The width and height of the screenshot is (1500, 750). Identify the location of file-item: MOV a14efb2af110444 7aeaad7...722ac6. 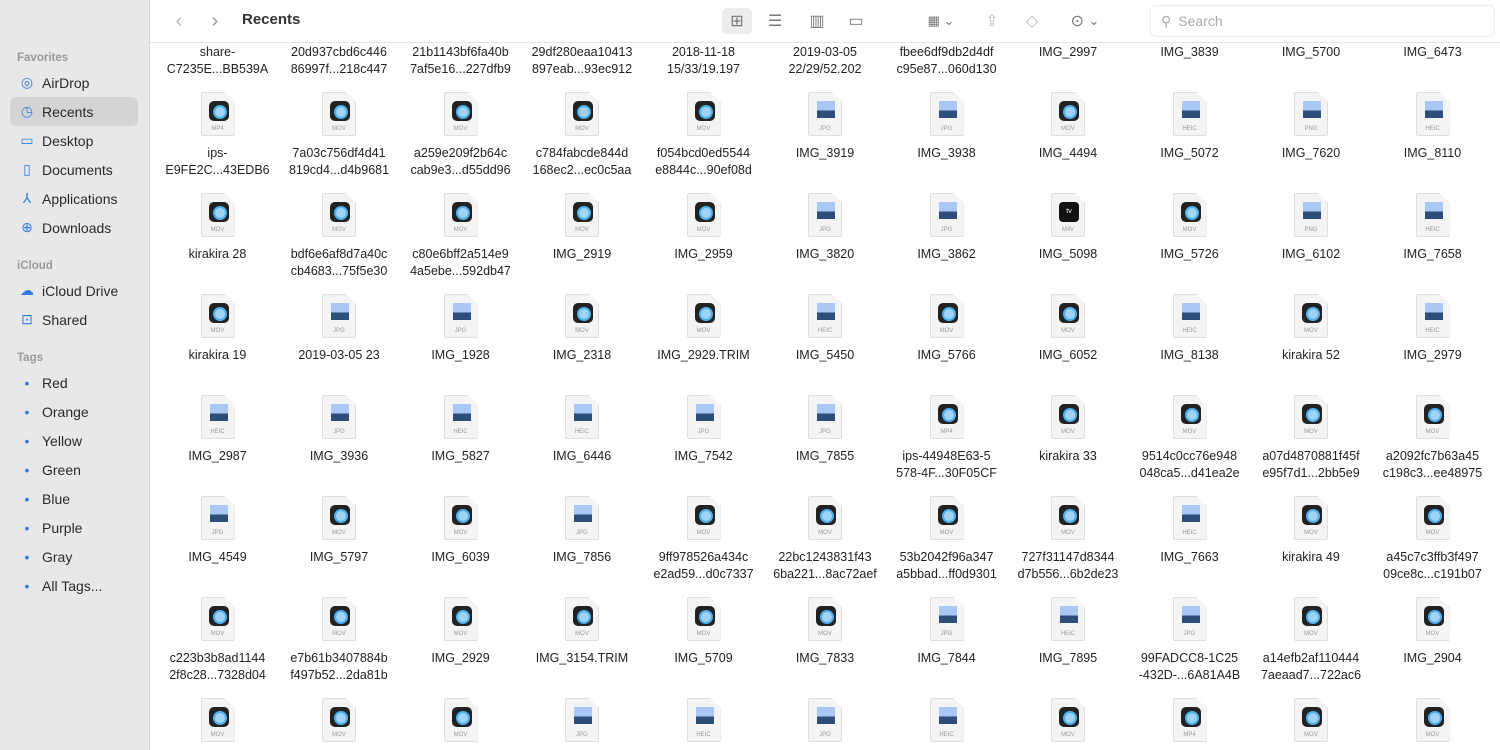
(1311, 640).